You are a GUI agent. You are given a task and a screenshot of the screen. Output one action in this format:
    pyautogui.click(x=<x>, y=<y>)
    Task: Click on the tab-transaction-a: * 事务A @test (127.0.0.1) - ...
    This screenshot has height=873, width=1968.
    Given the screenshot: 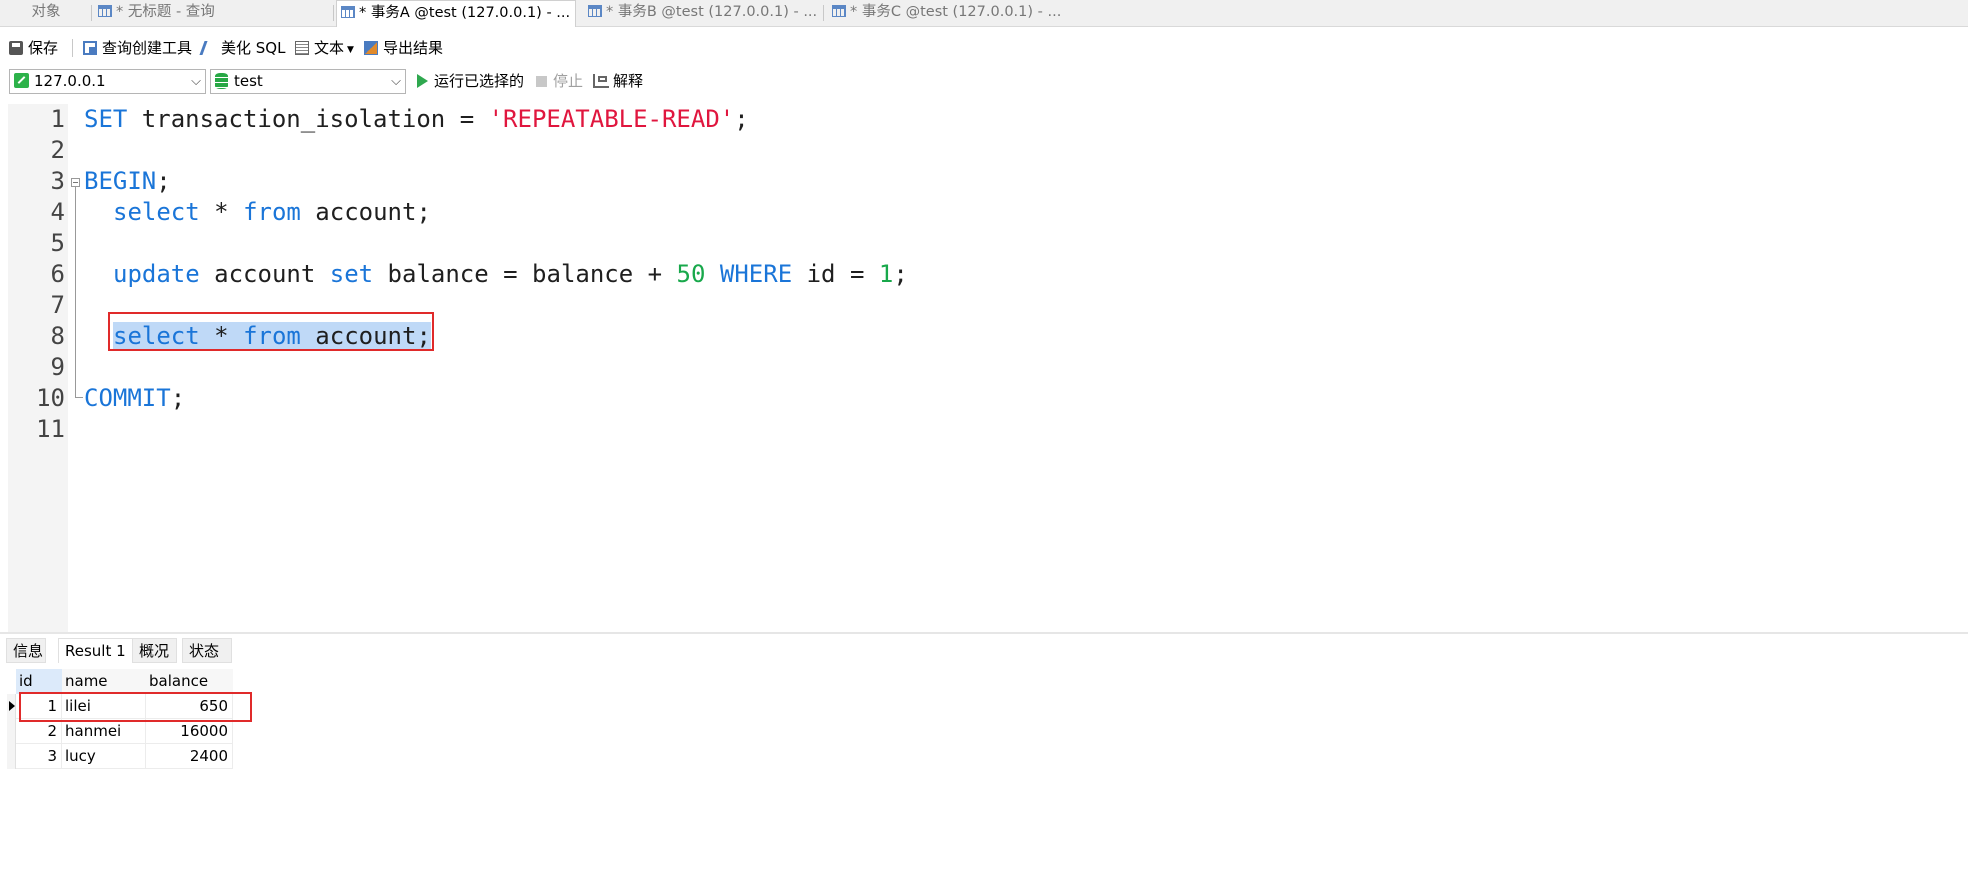 What is the action you would take?
    pyautogui.click(x=456, y=13)
    